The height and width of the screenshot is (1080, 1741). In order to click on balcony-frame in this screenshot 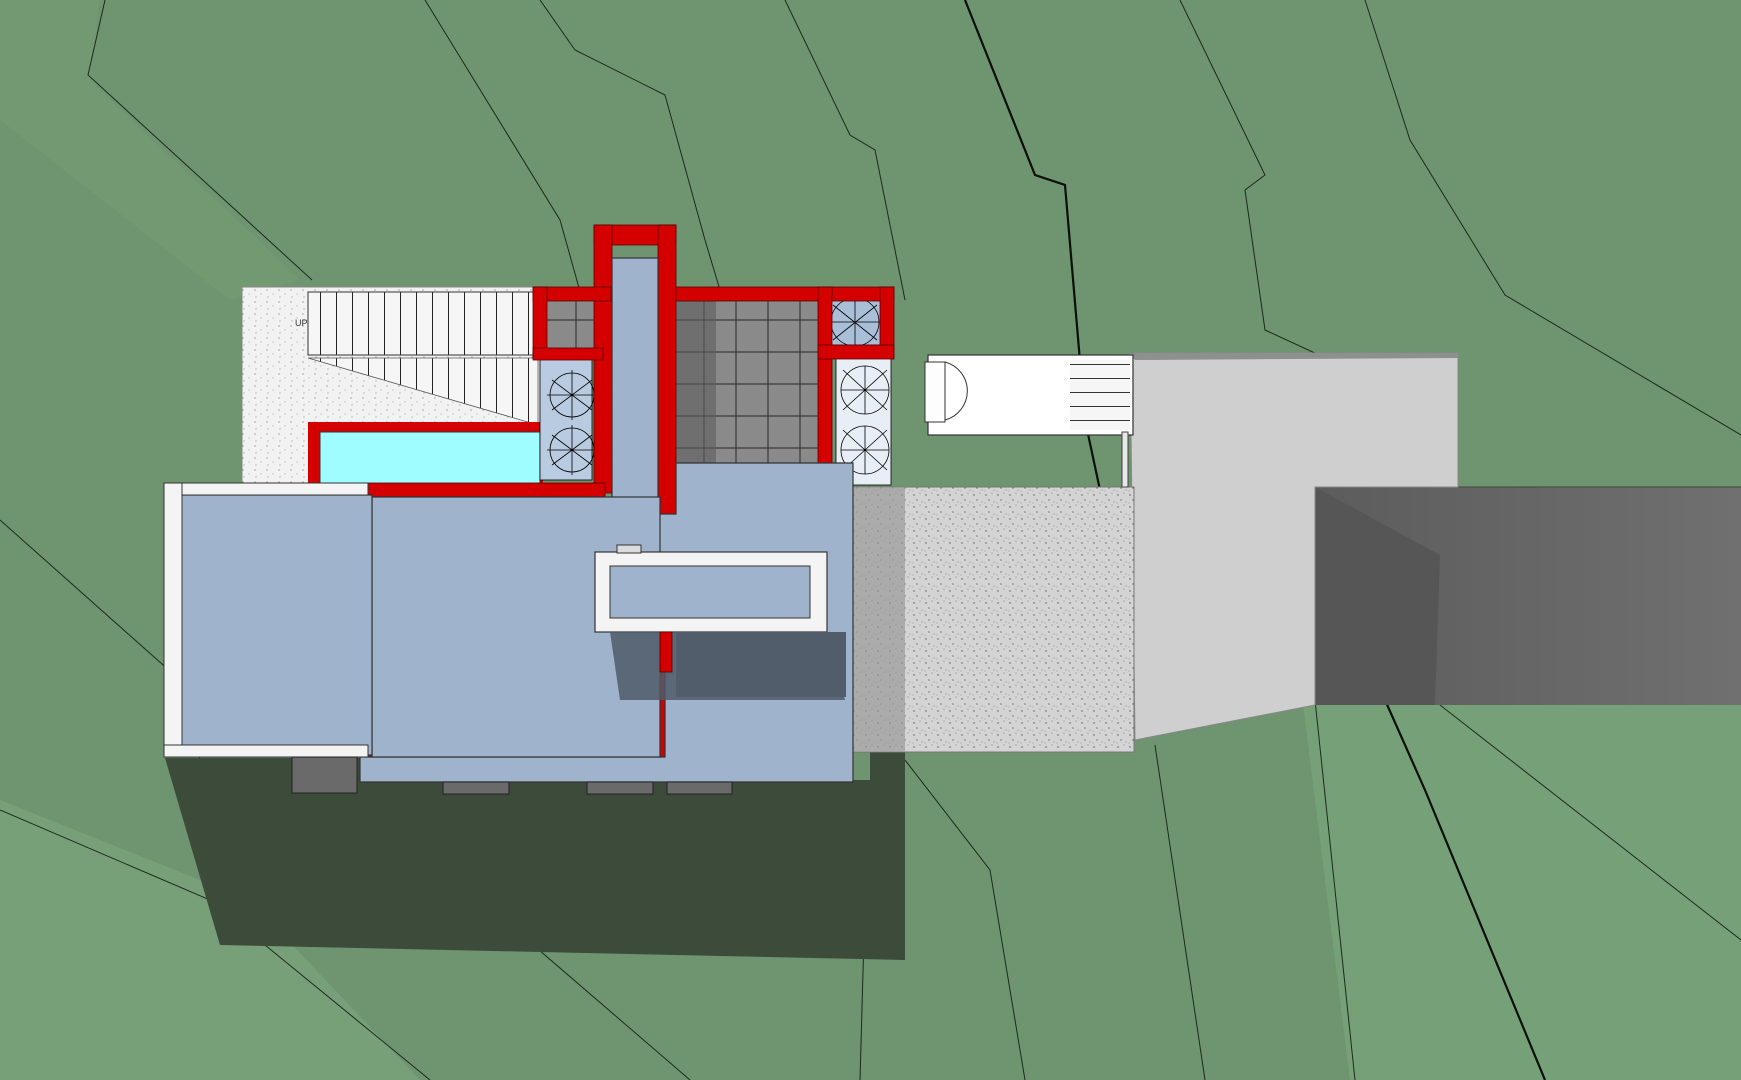, I will do `click(711, 588)`.